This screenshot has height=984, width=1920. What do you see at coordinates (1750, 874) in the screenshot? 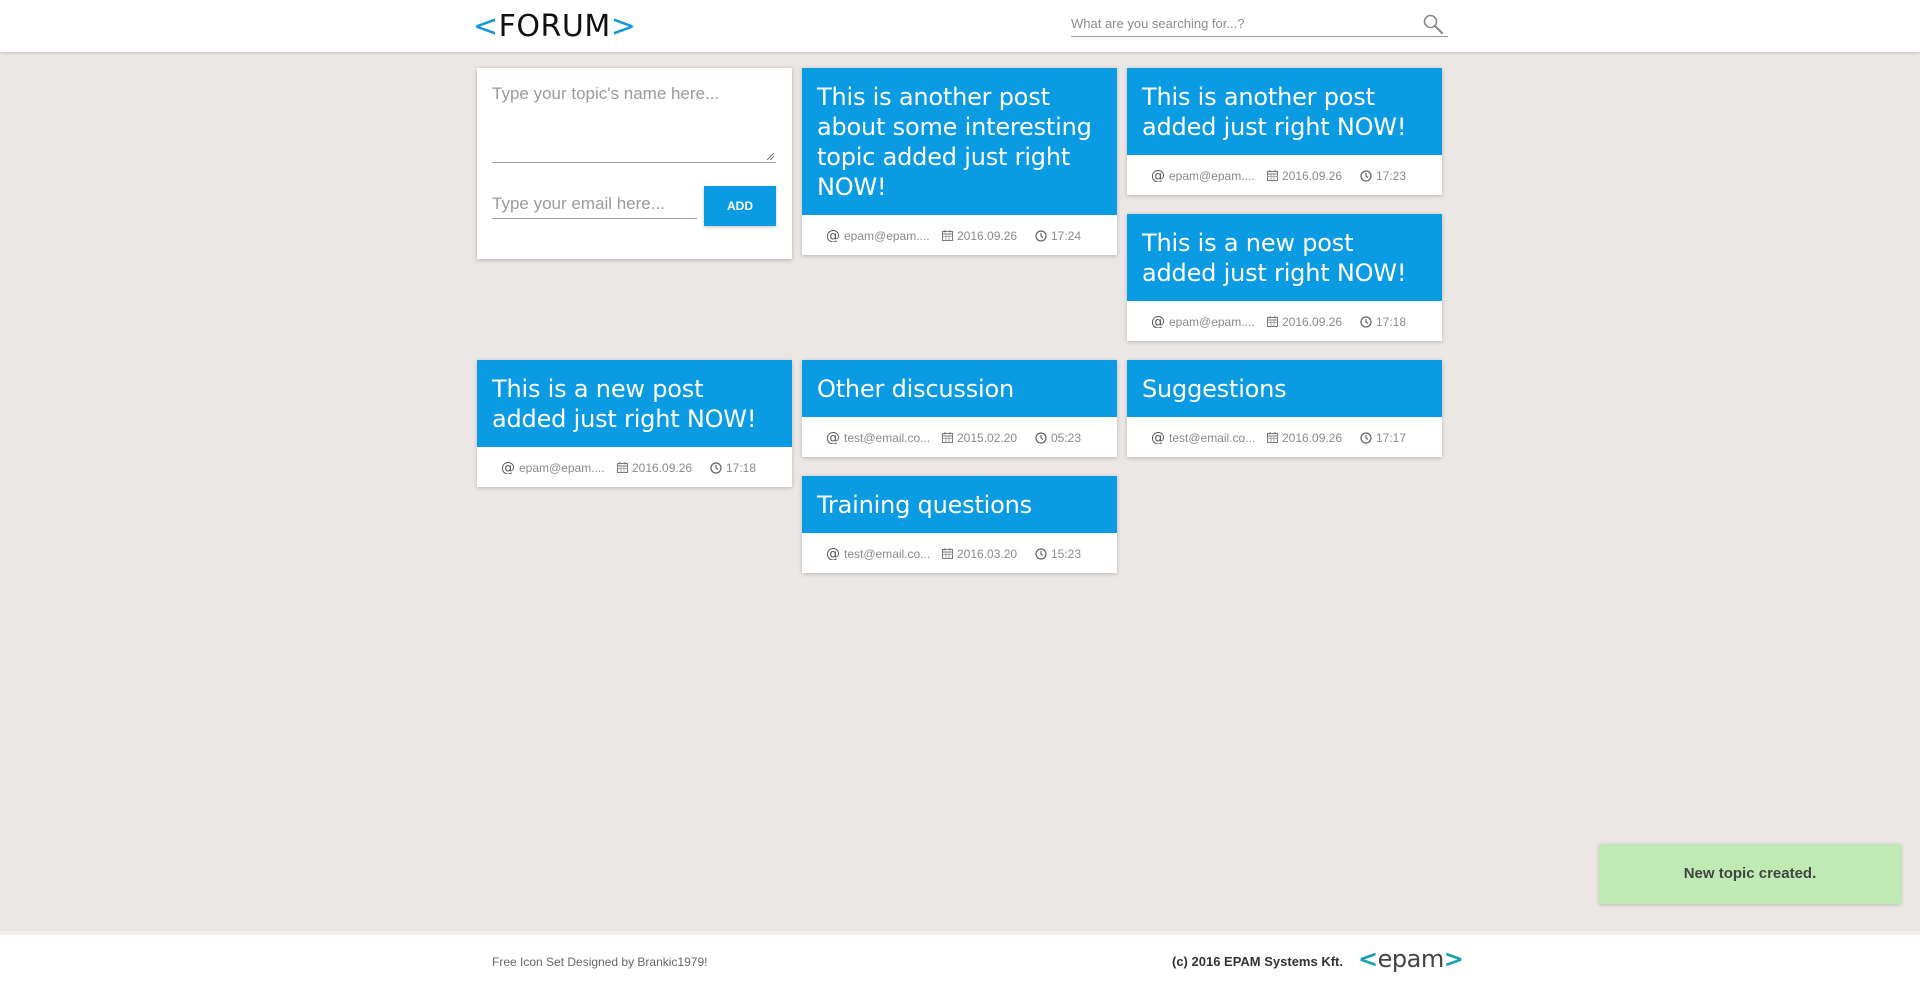
I see `success-toast: New topic created.` at bounding box center [1750, 874].